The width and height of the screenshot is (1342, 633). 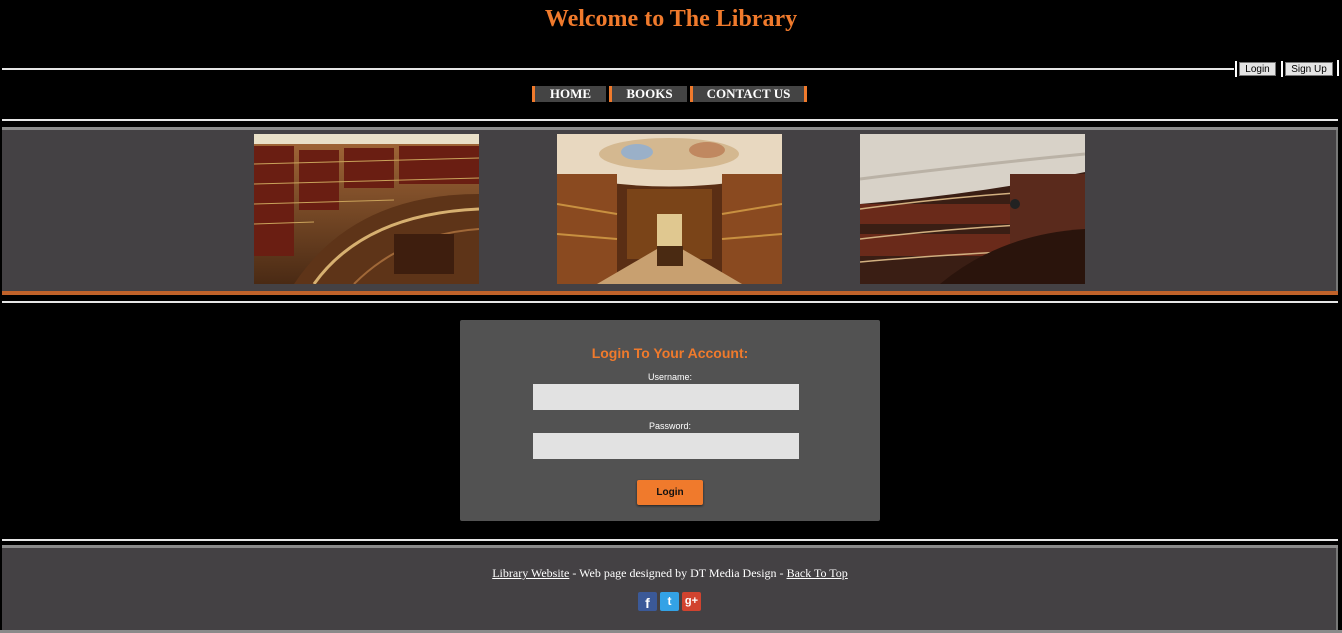 What do you see at coordinates (670, 426) in the screenshot?
I see `password-label: Password:` at bounding box center [670, 426].